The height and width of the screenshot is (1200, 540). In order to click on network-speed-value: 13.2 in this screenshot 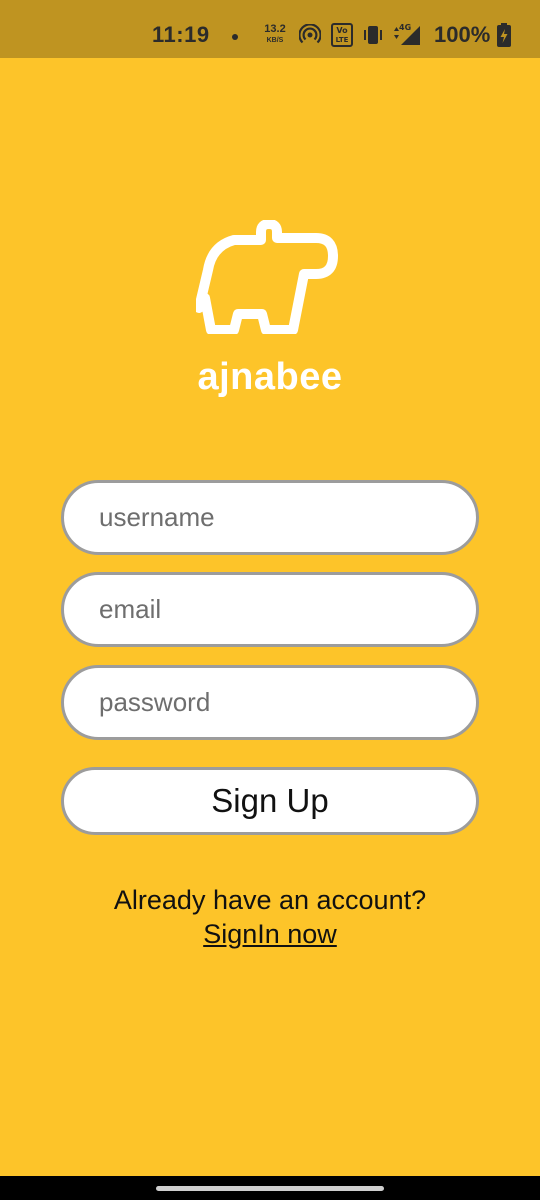, I will do `click(275, 29)`.